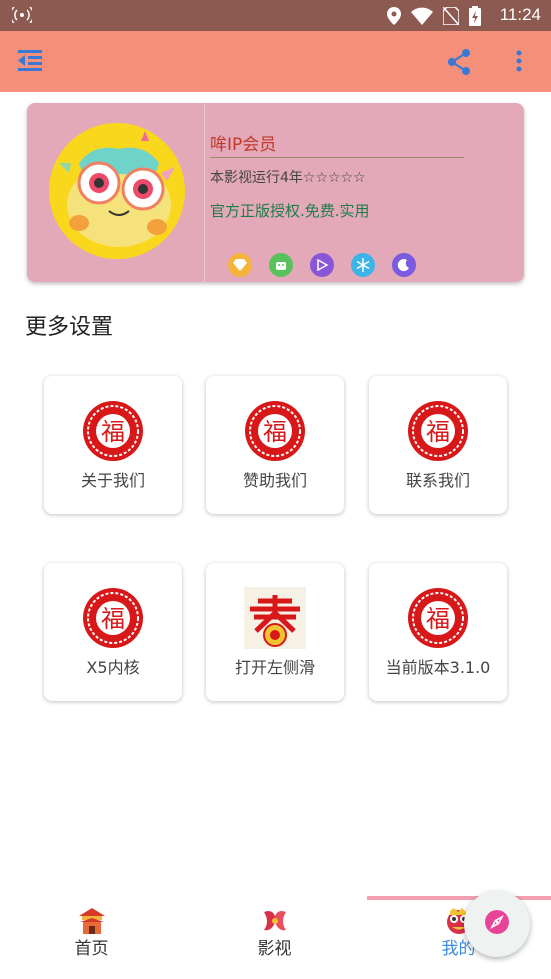 The height and width of the screenshot is (979, 551). Describe the element at coordinates (204, 192) in the screenshot. I see `card-divider` at that location.